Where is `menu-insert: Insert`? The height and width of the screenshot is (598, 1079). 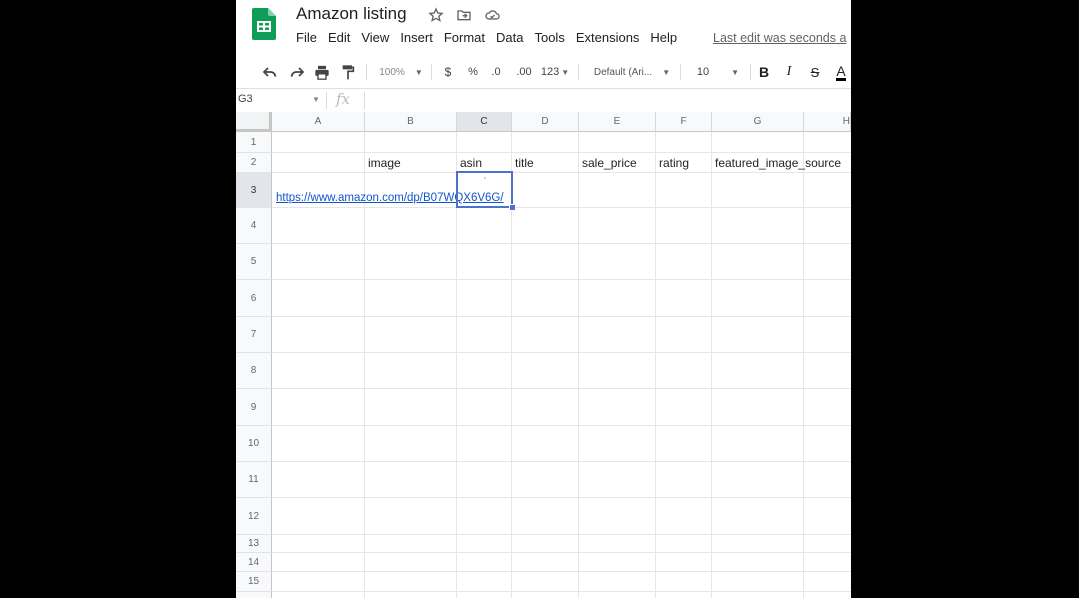 menu-insert: Insert is located at coordinates (416, 37).